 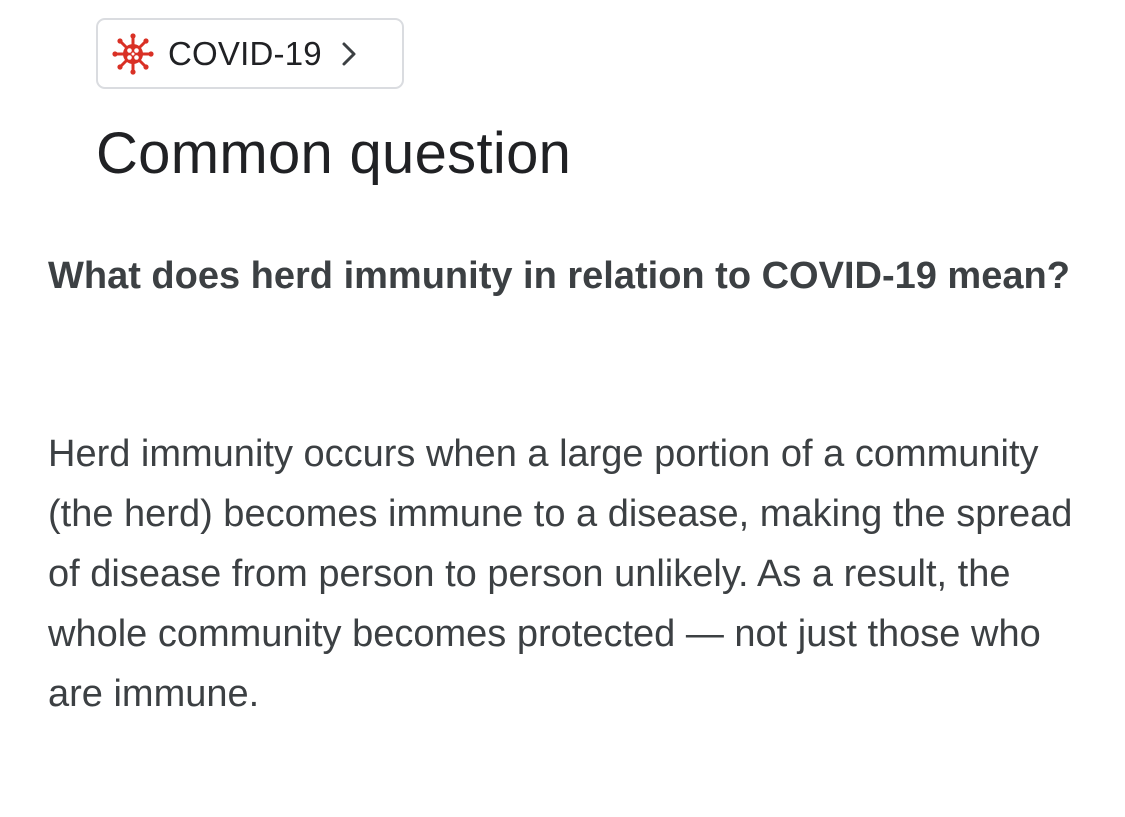 I want to click on chip-label: COVID-19, so click(x=245, y=53).